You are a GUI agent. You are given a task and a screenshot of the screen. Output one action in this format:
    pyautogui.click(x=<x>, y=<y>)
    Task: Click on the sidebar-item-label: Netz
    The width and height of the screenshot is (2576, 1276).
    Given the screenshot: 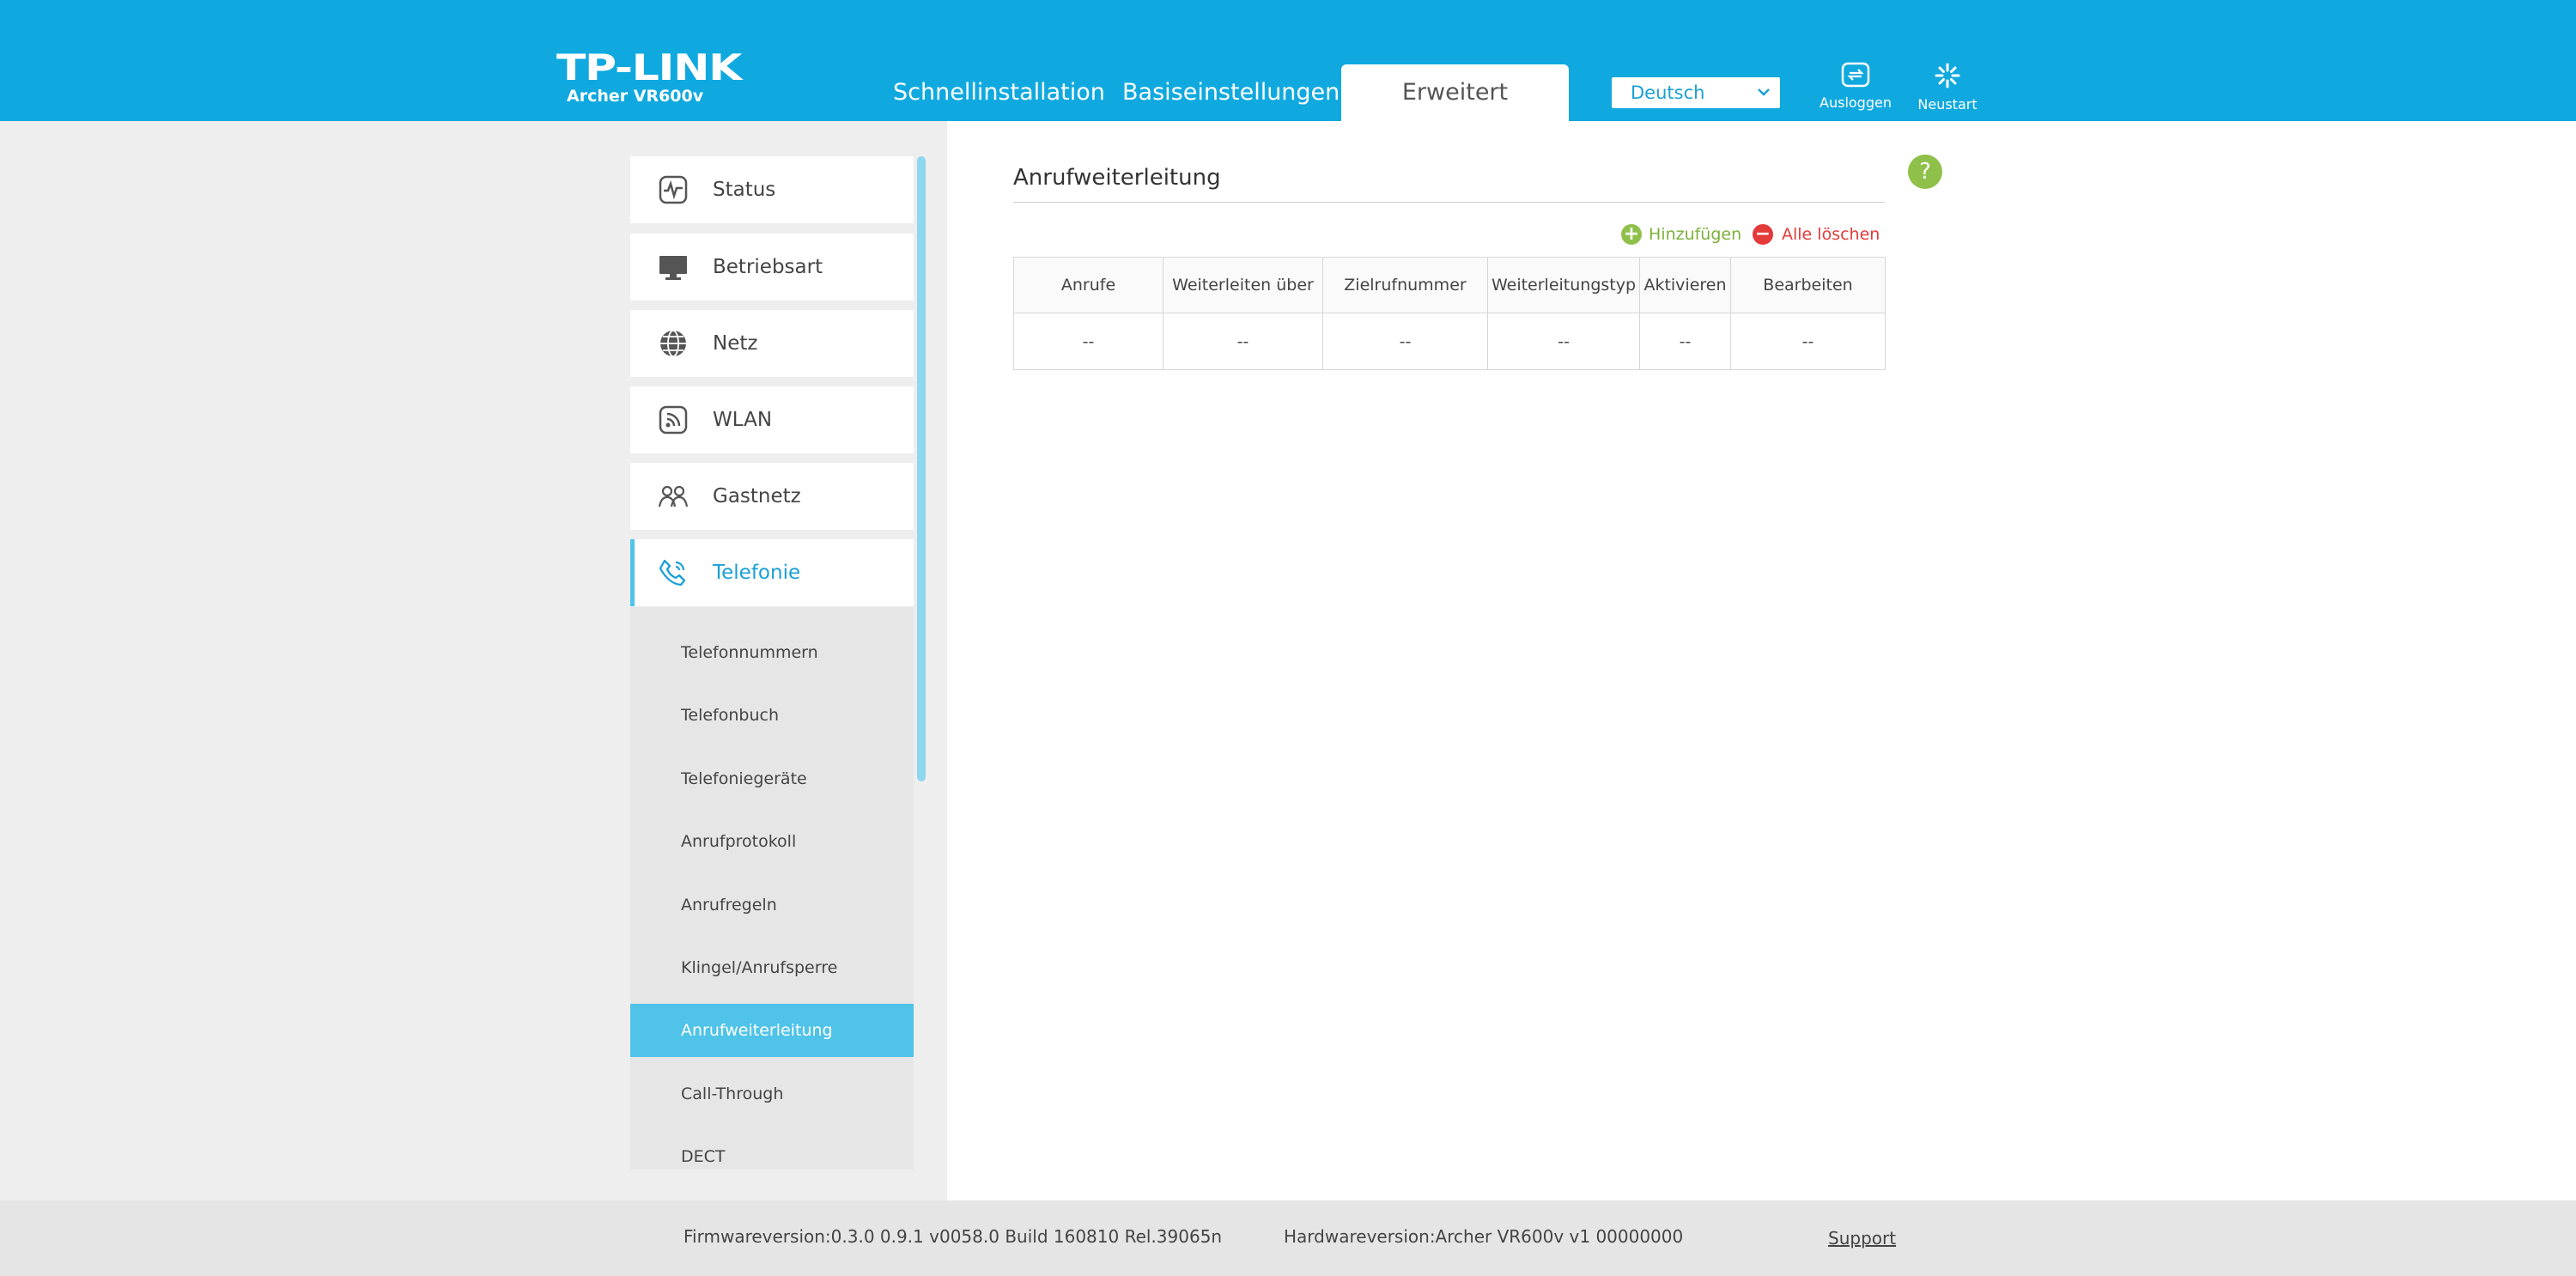 What is the action you would take?
    pyautogui.click(x=735, y=343)
    